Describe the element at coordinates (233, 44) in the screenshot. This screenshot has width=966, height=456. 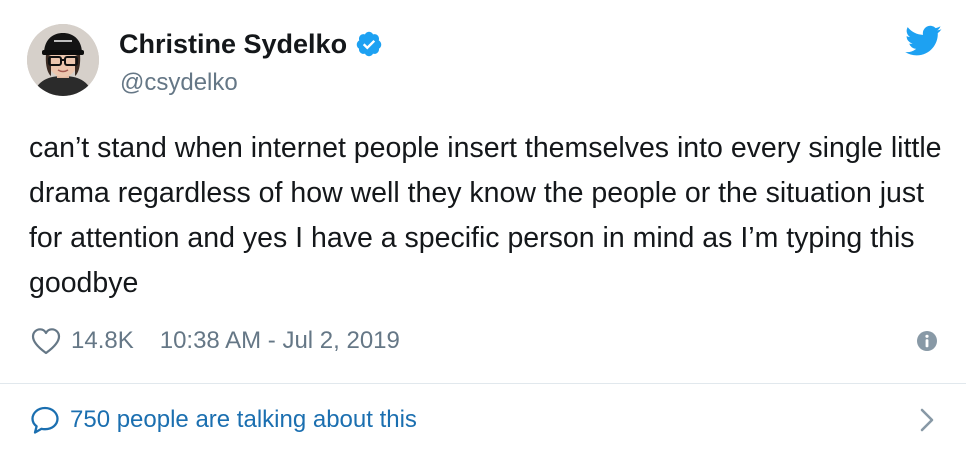
I see `author-display-name: Christine Sydelko` at that location.